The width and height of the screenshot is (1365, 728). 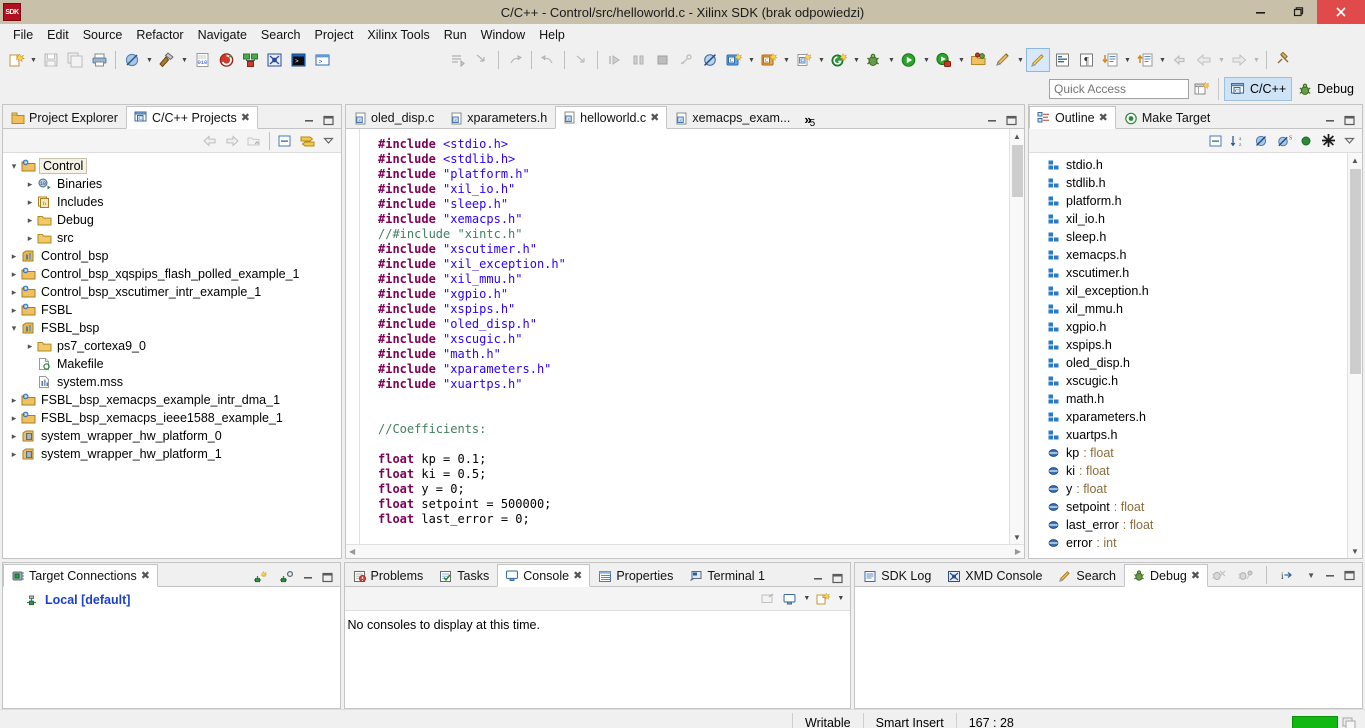 What do you see at coordinates (298, 60) in the screenshot?
I see `sdk-terminal-icon: >` at bounding box center [298, 60].